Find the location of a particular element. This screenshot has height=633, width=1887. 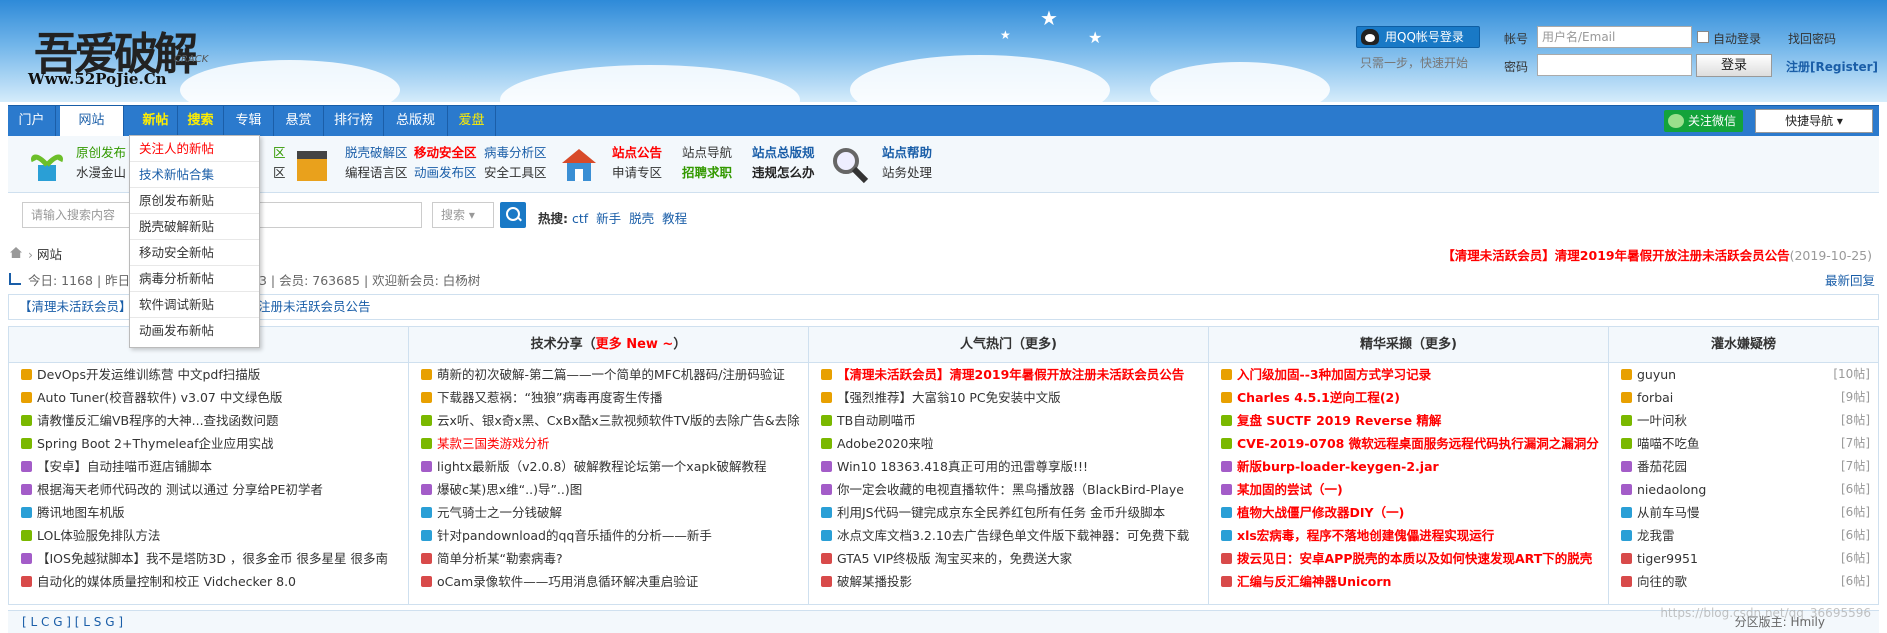

post-title-link: Spring Boot 2+Thymeleaf企业应用实战 is located at coordinates (155, 443).